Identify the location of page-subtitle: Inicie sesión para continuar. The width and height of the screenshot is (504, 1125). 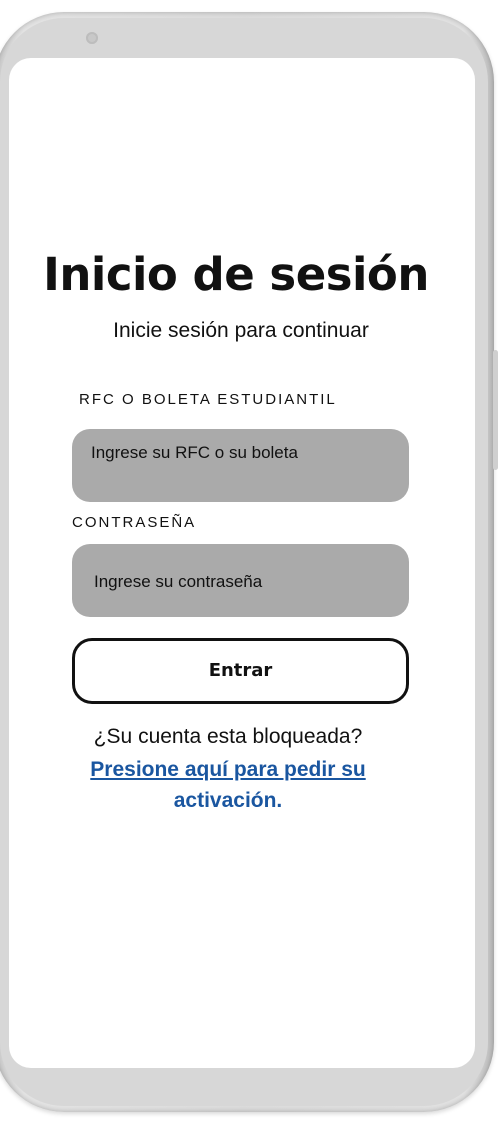
(241, 330).